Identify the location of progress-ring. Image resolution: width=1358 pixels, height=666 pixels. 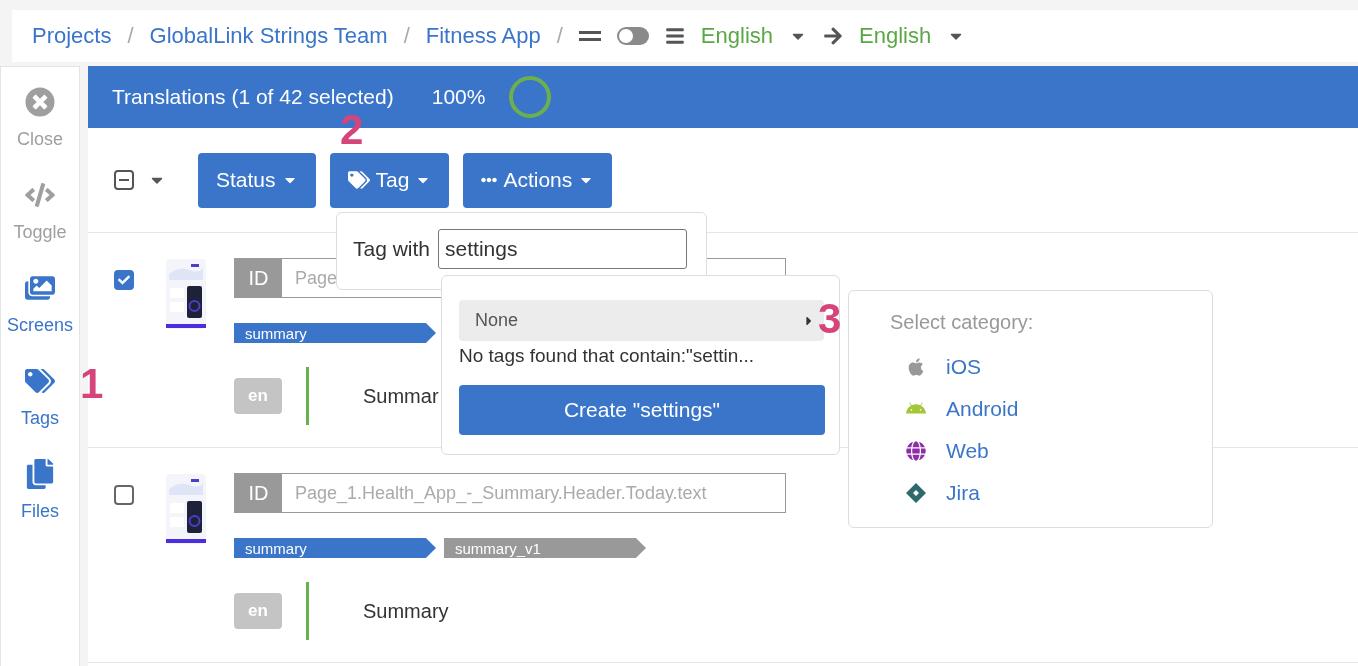
(530, 97).